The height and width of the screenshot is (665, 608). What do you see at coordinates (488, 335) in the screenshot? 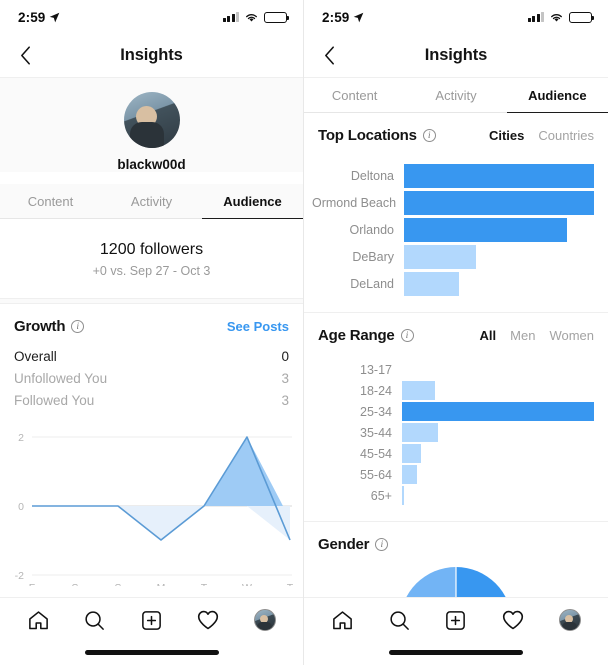
I see `segment-all: All` at bounding box center [488, 335].